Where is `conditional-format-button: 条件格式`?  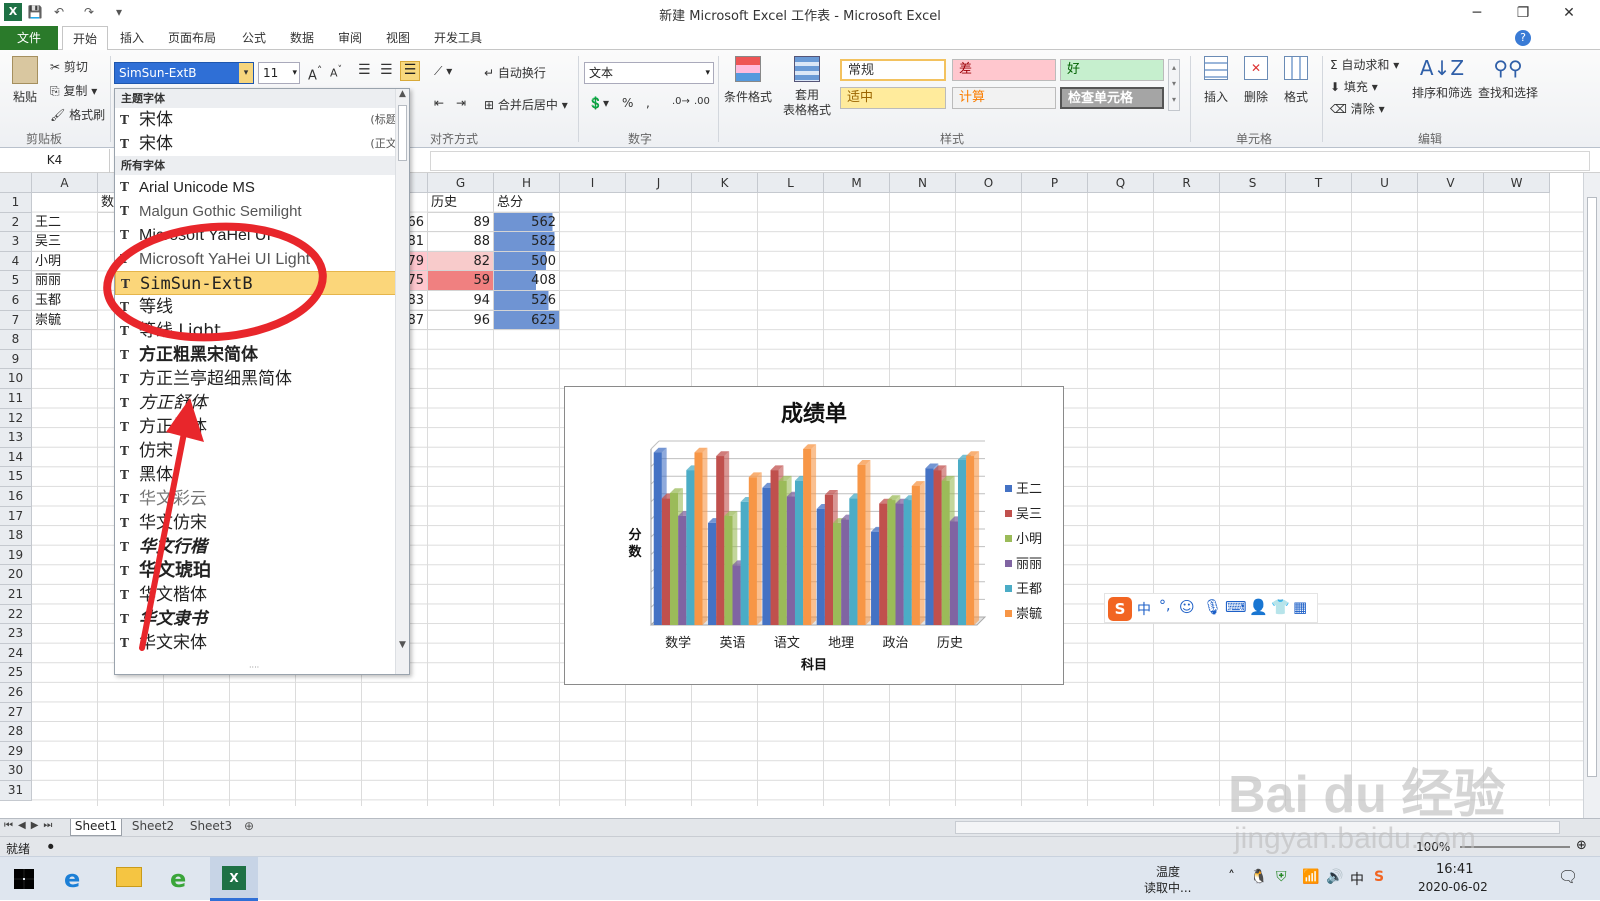
conditional-format-button: 条件格式 is located at coordinates (748, 80).